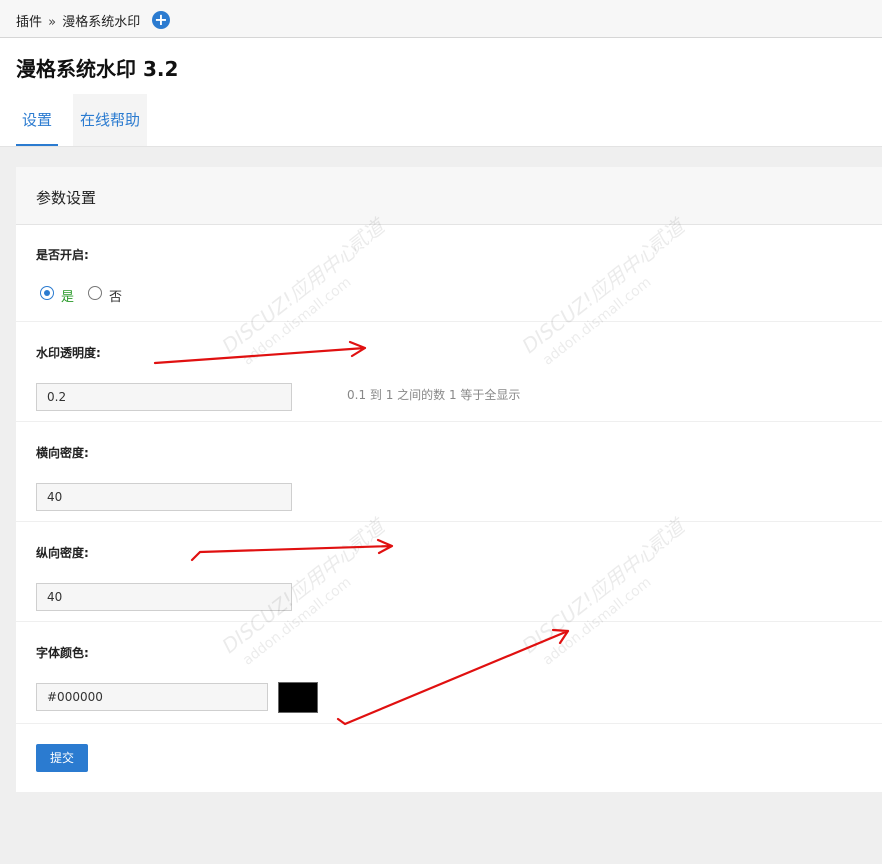  I want to click on font-color-label: 字体颜色:, so click(62, 653).